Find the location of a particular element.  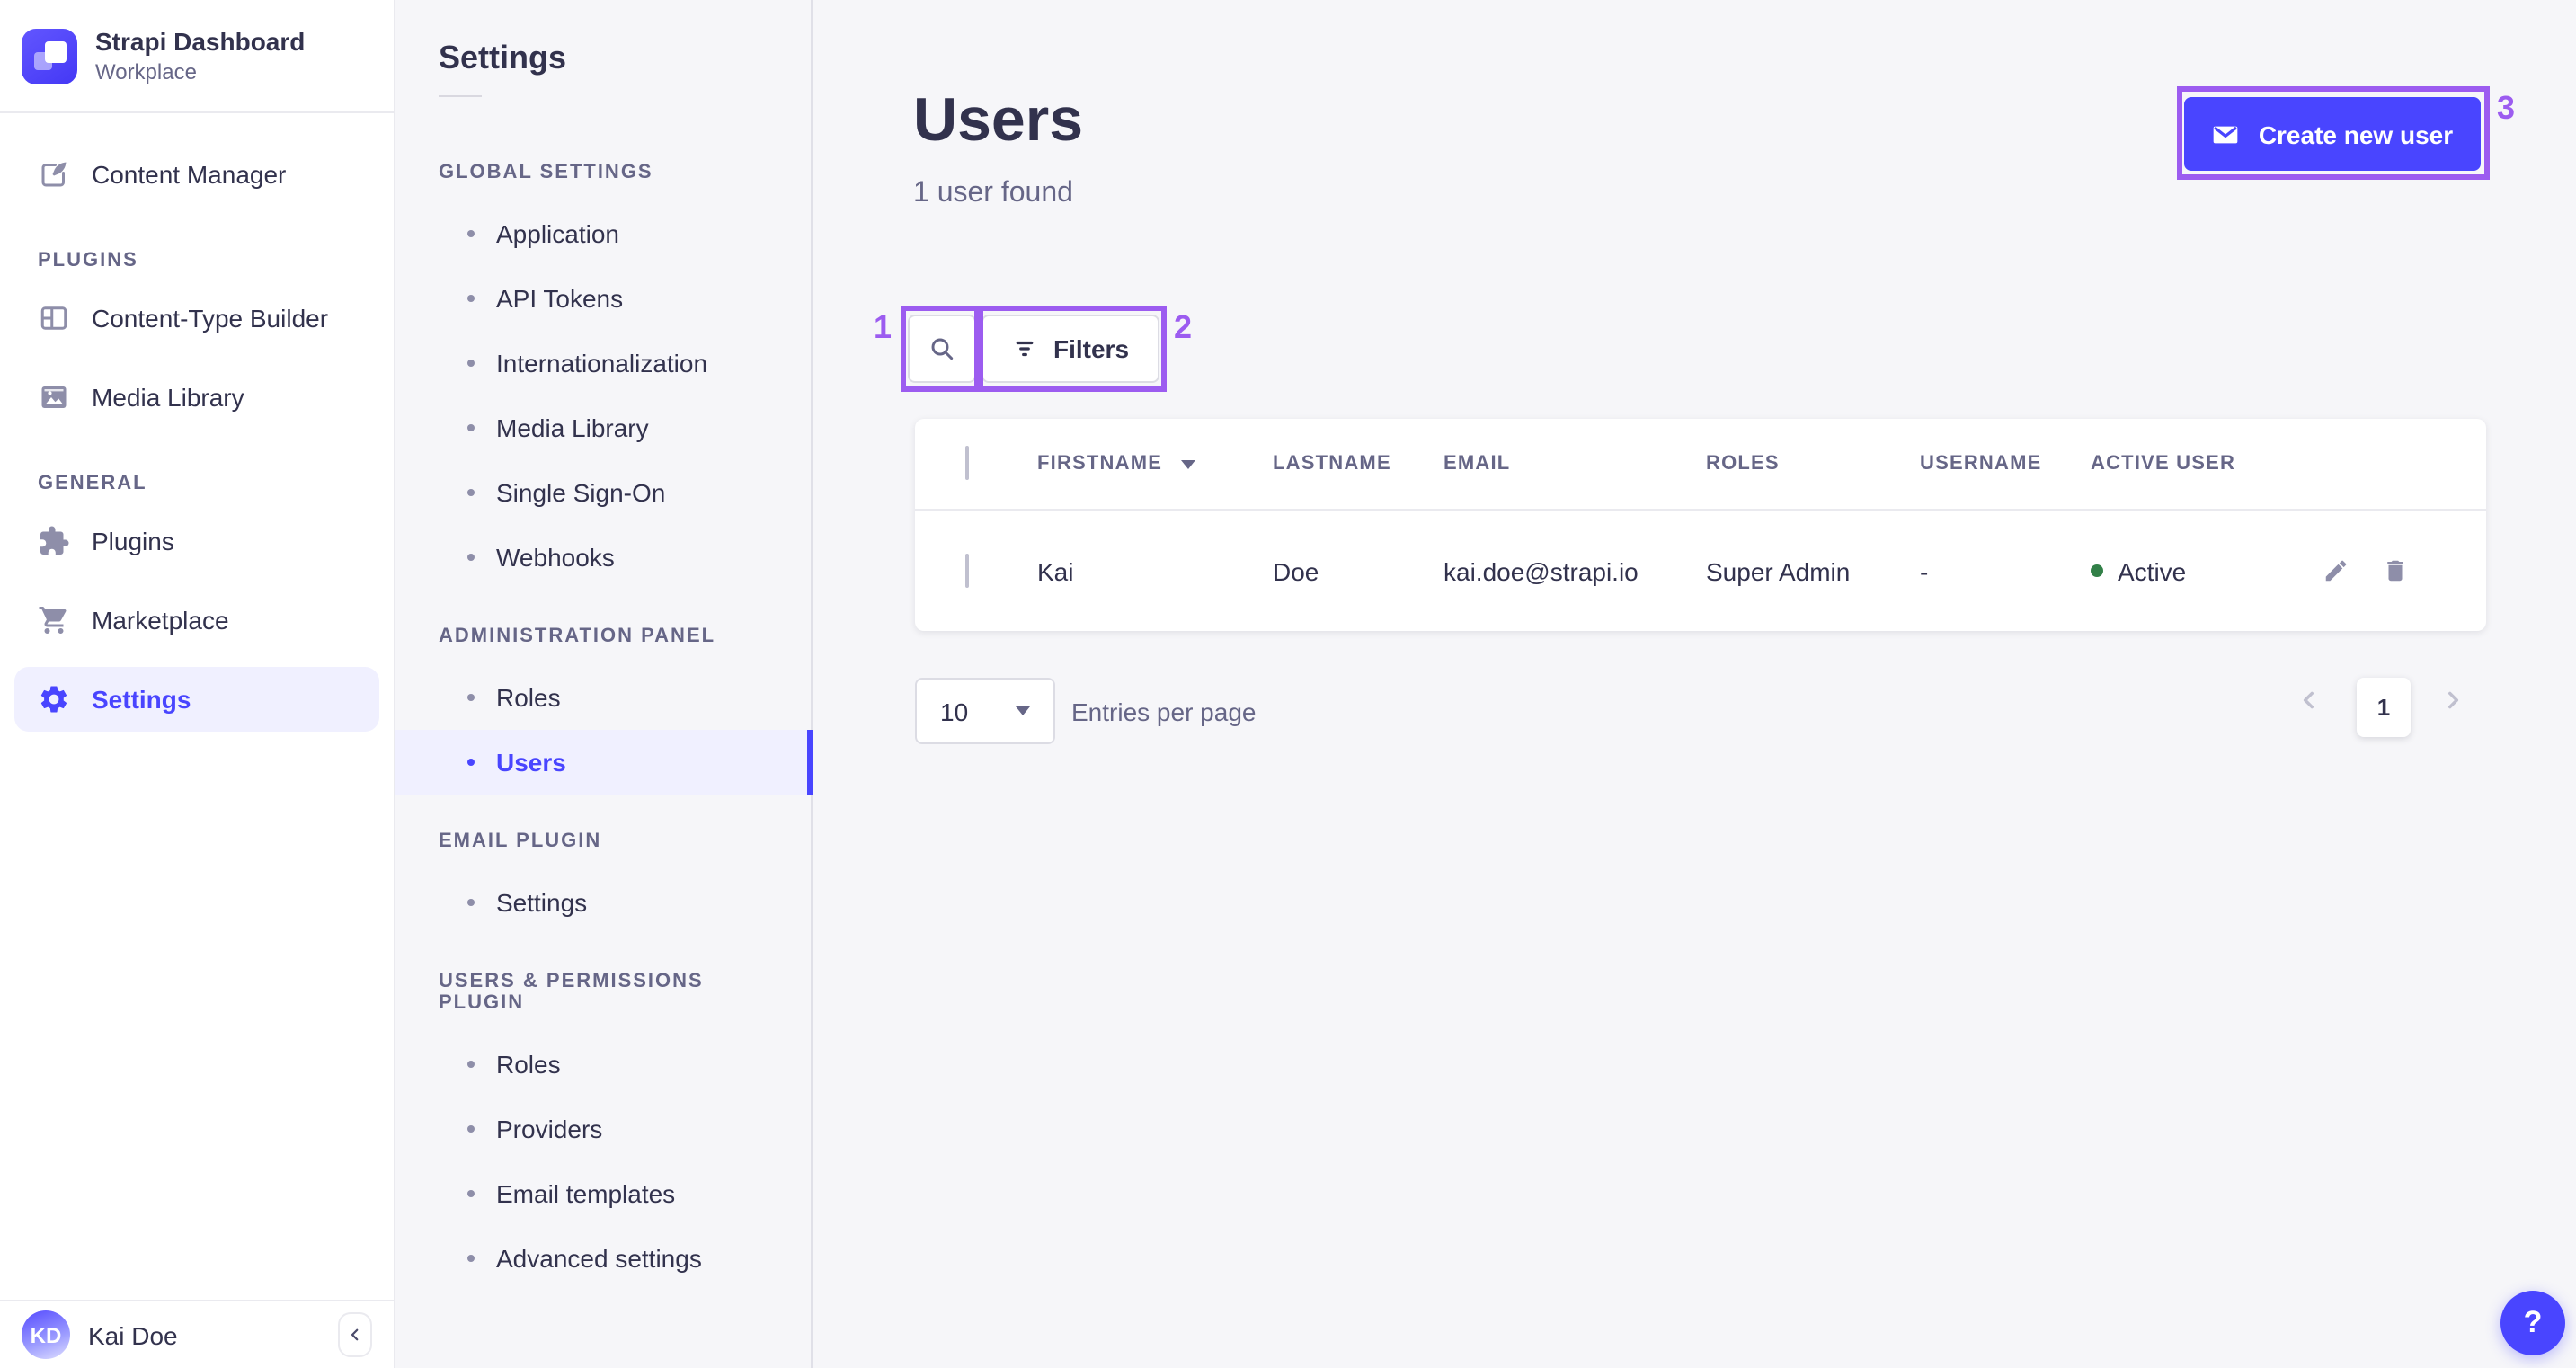

content-type-builder-icon is located at coordinates (54, 318).